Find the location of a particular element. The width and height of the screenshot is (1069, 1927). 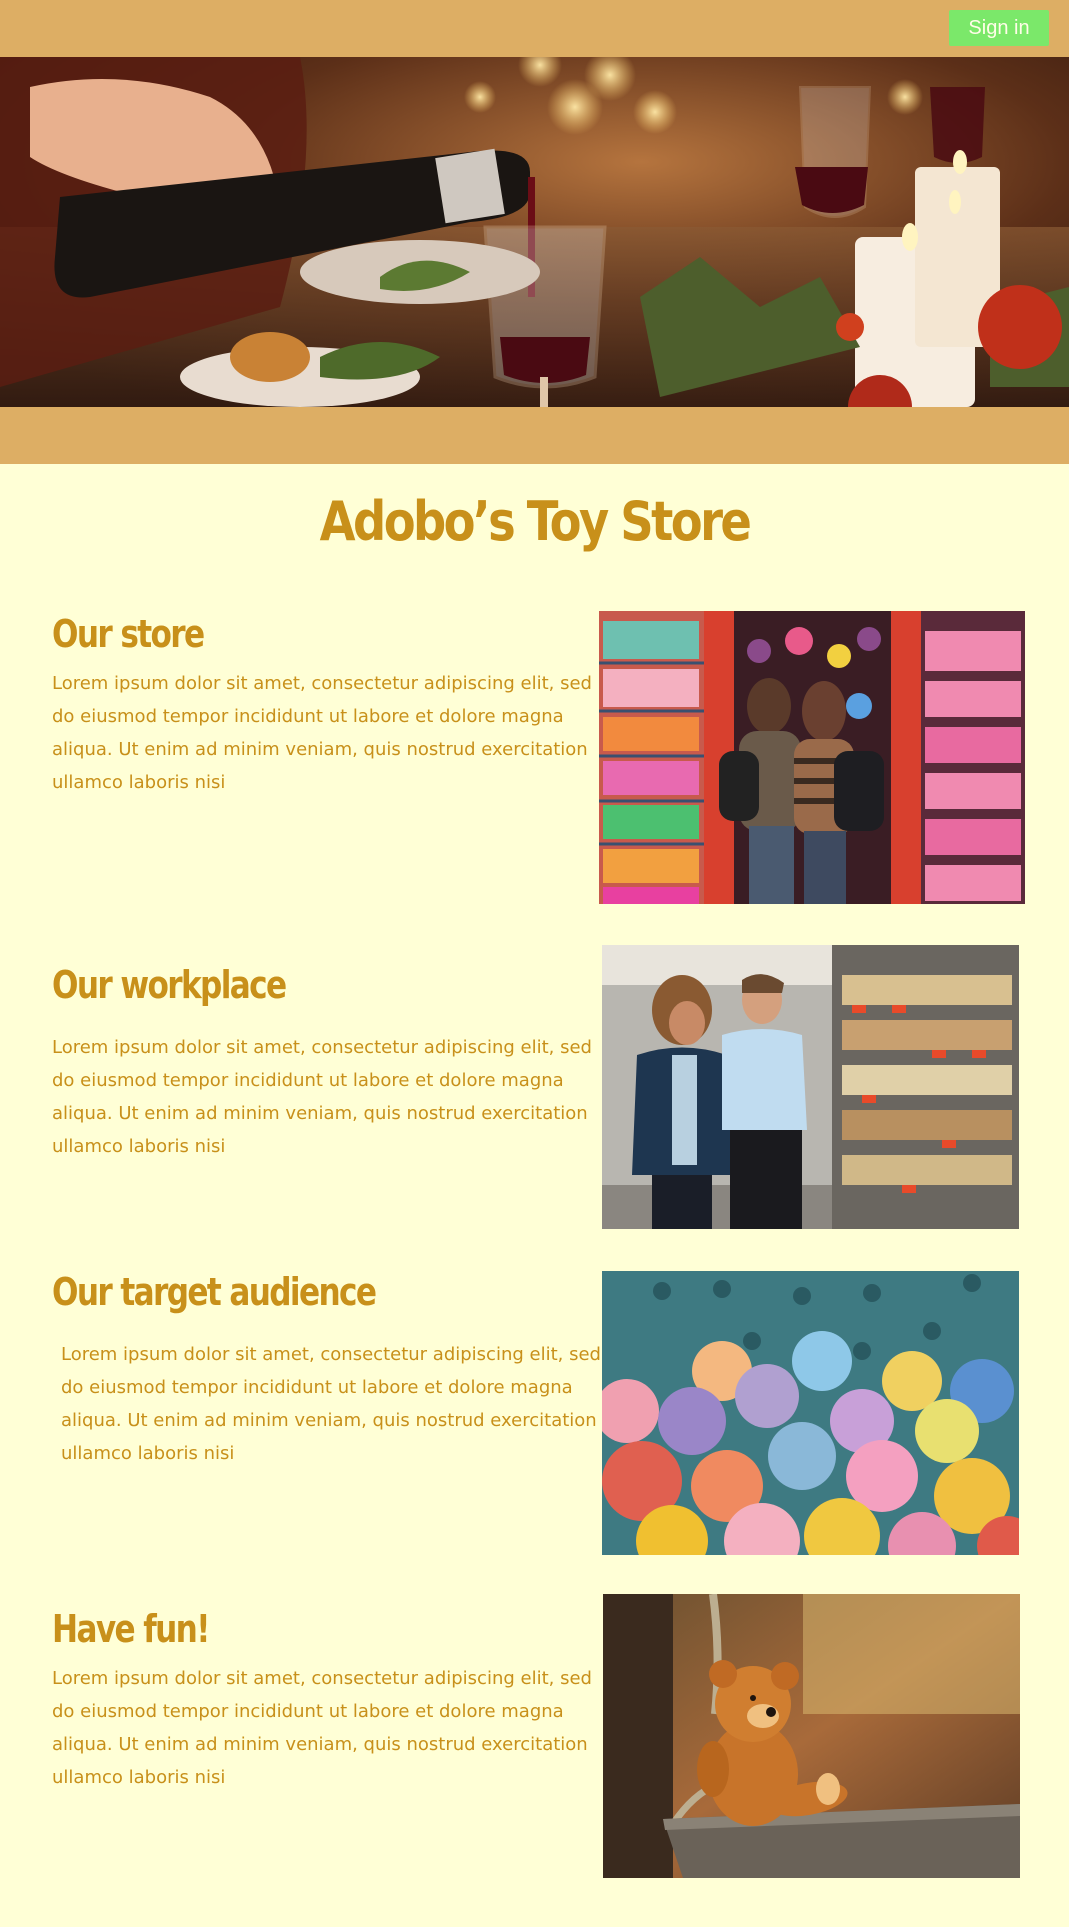

toy-store-shelves-image is located at coordinates (812, 757).